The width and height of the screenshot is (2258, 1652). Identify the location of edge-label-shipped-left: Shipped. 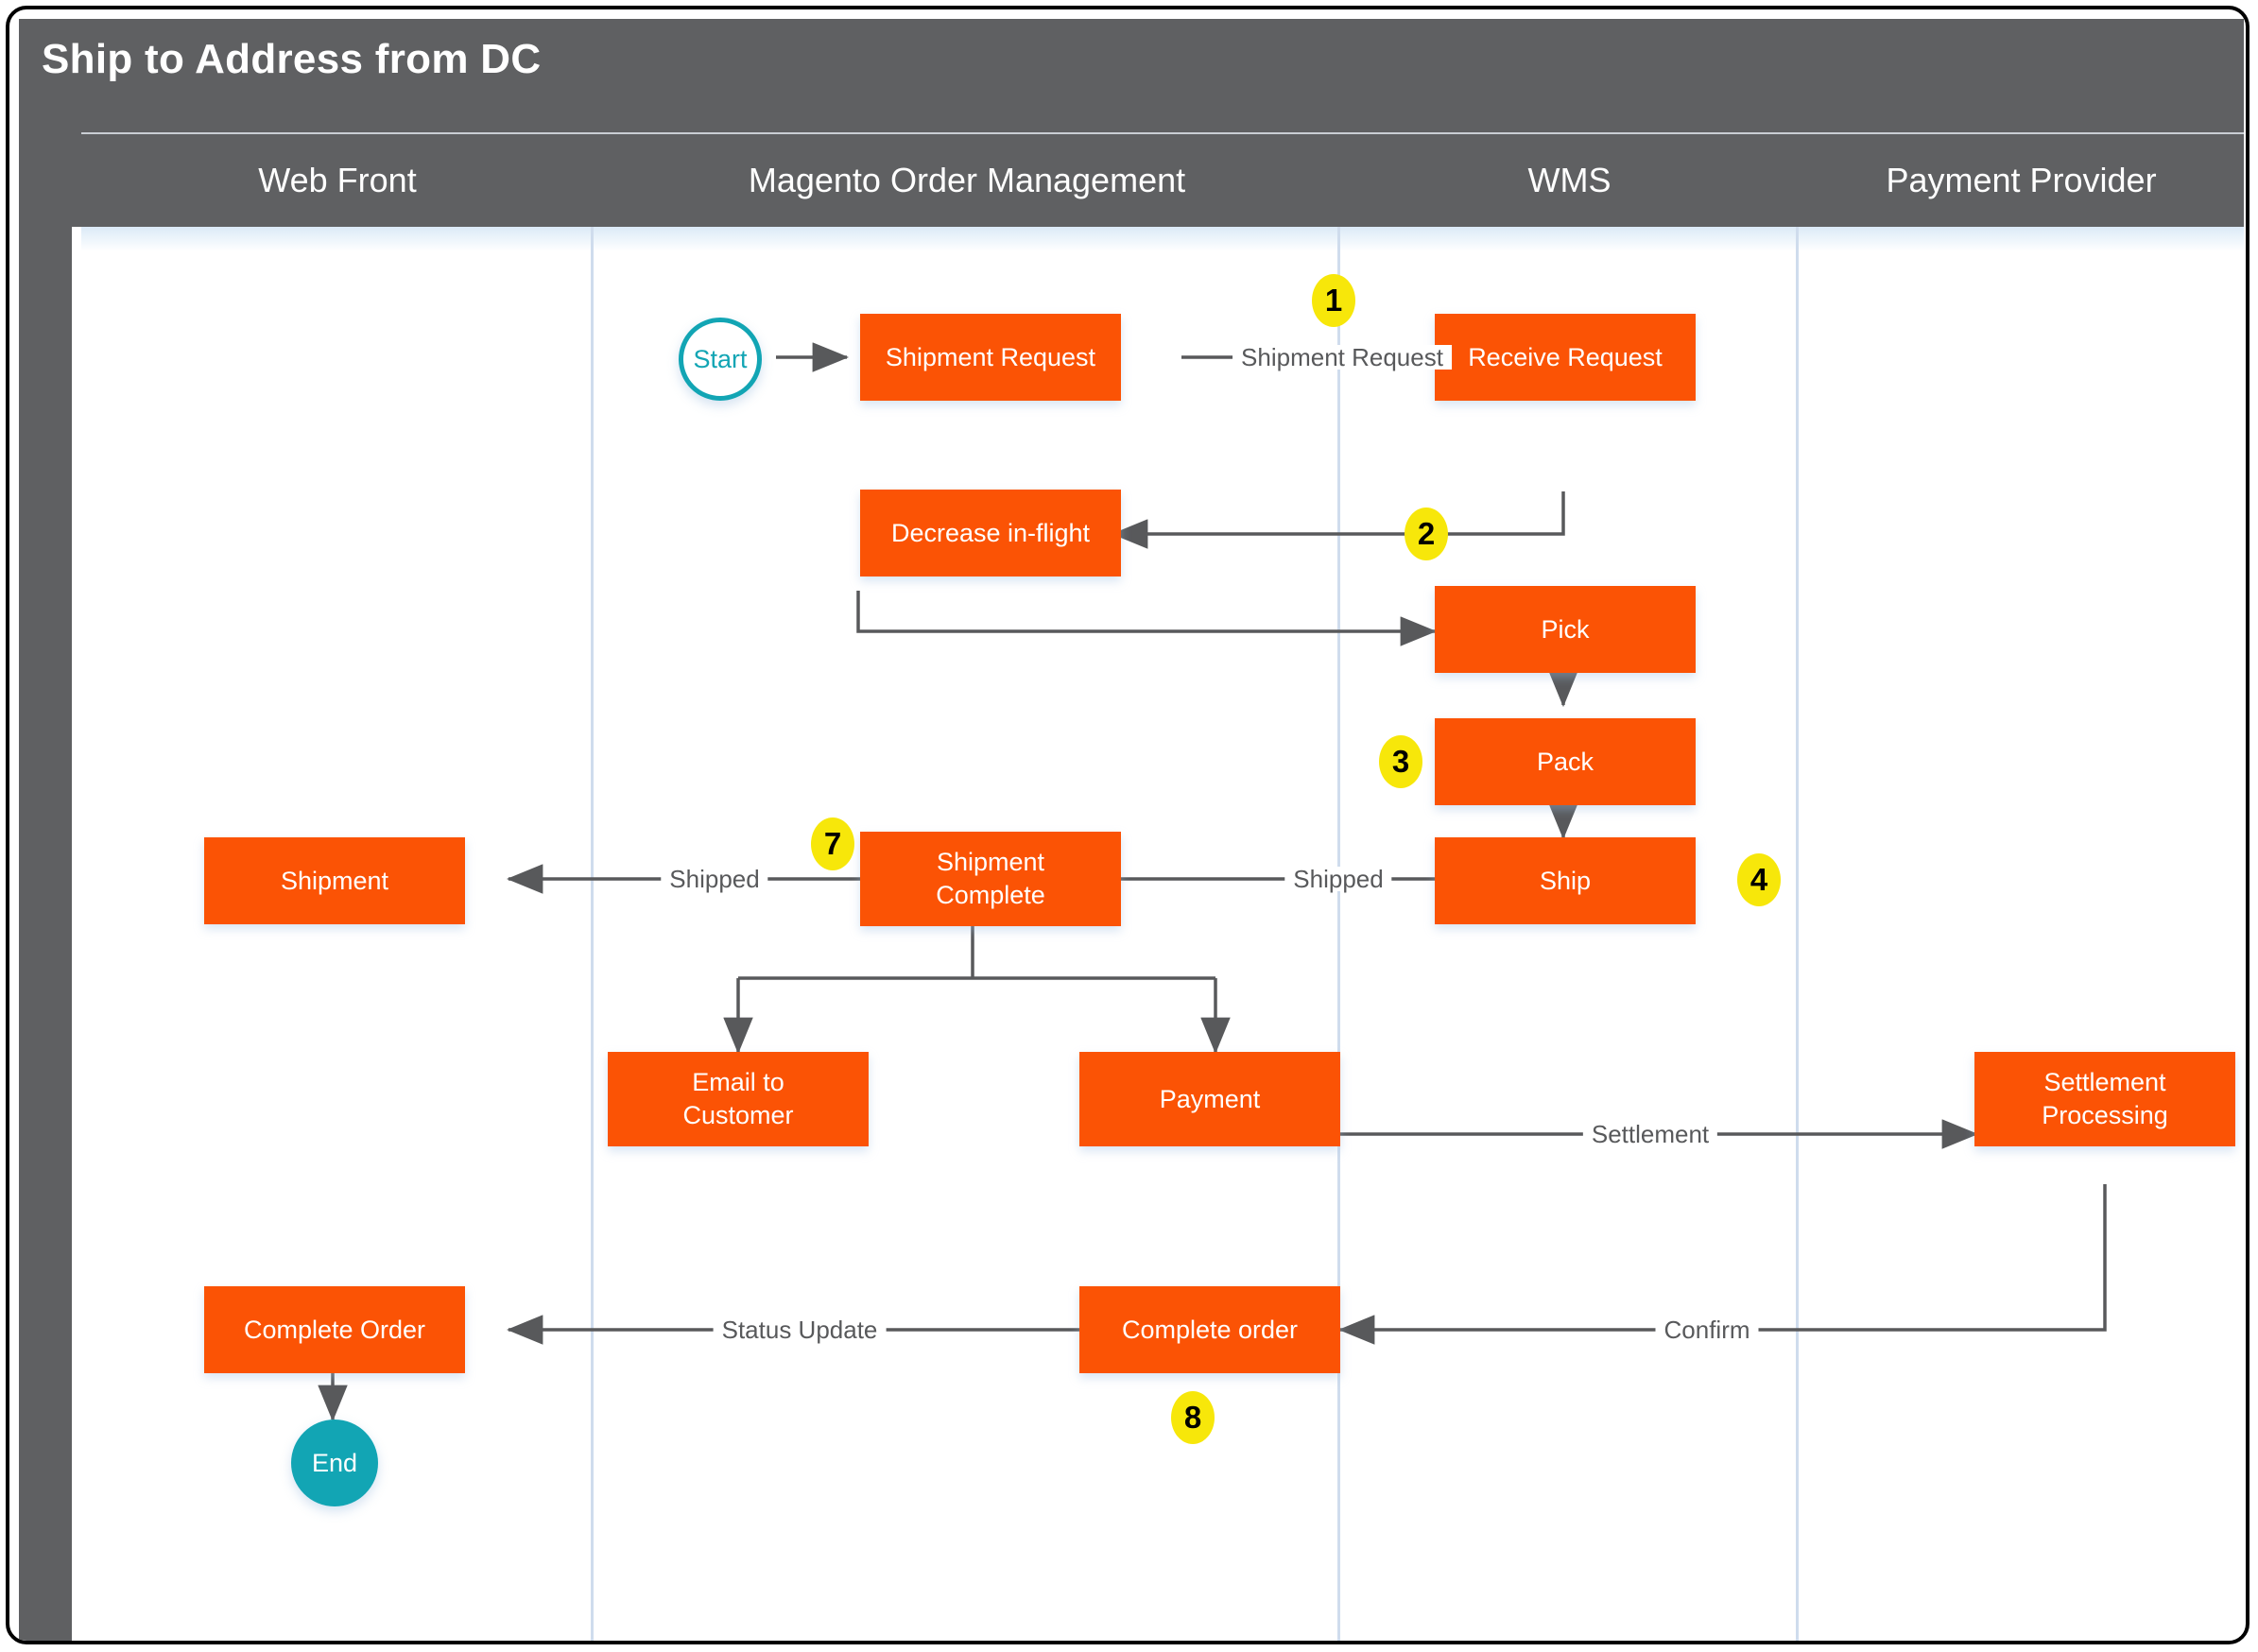
(715, 879).